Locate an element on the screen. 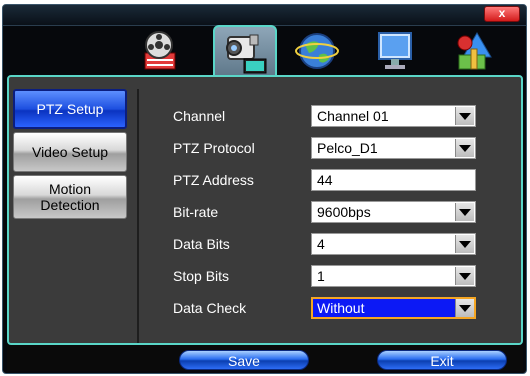 The image size is (530, 376). sidebar-divider is located at coordinates (138, 216).